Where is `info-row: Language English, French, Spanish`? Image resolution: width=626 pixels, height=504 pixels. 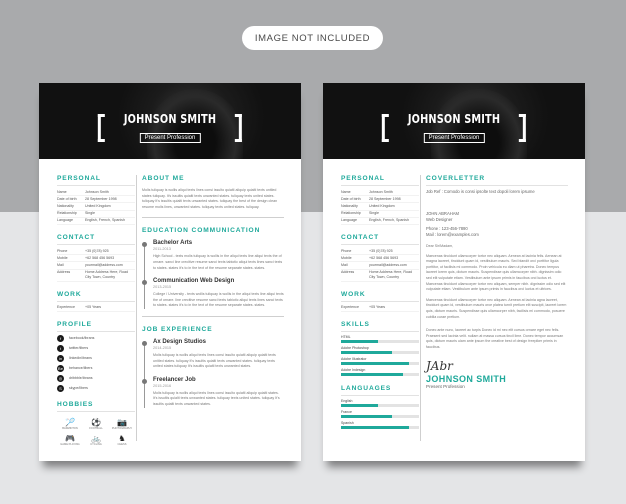
info-row: Language English, French, Spanish is located at coordinates (380, 221).